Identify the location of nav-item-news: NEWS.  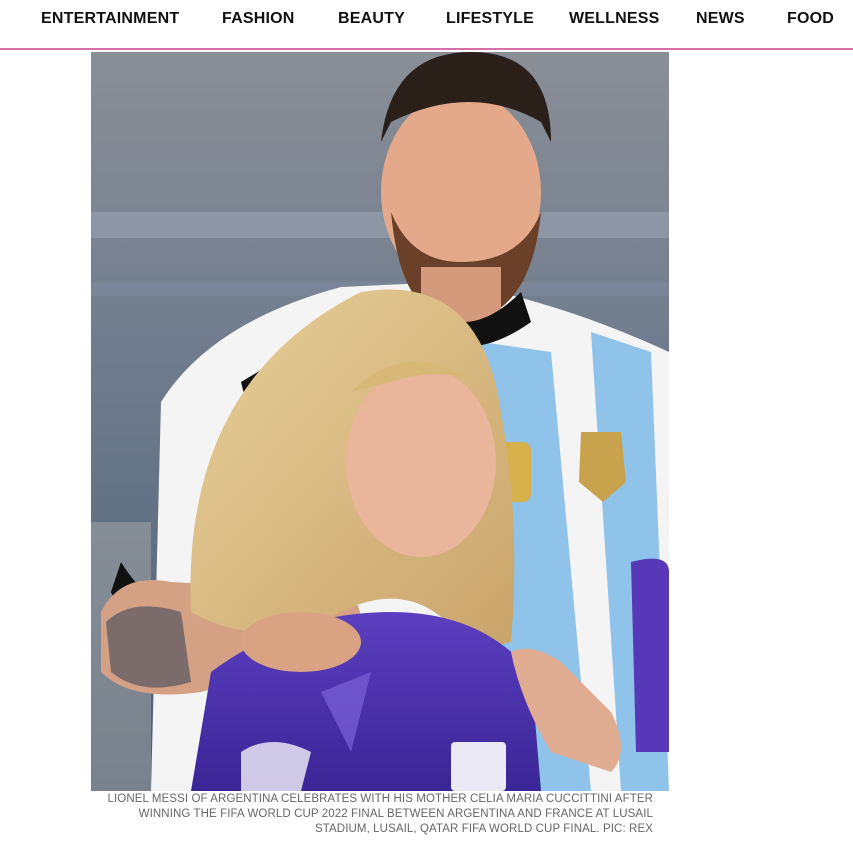
(720, 19).